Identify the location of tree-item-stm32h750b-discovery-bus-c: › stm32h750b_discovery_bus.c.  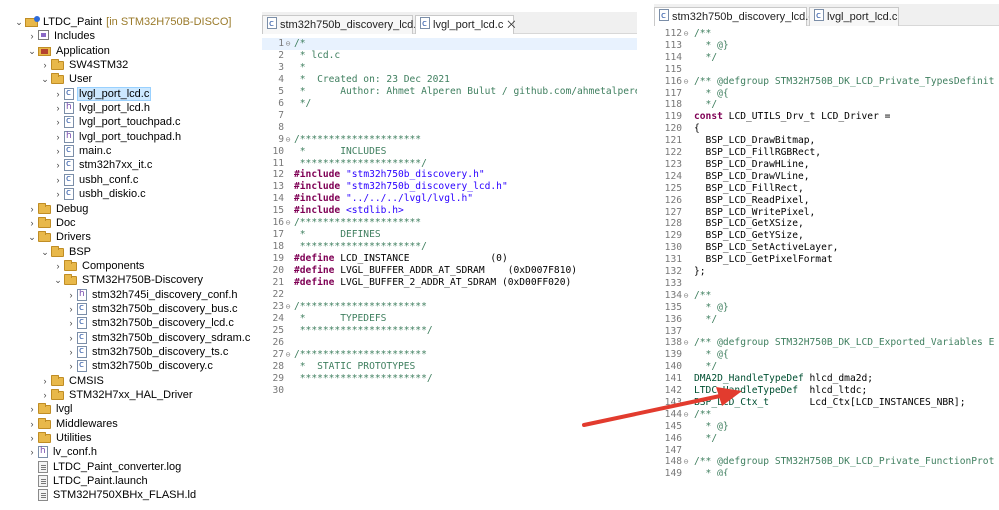
(152, 308).